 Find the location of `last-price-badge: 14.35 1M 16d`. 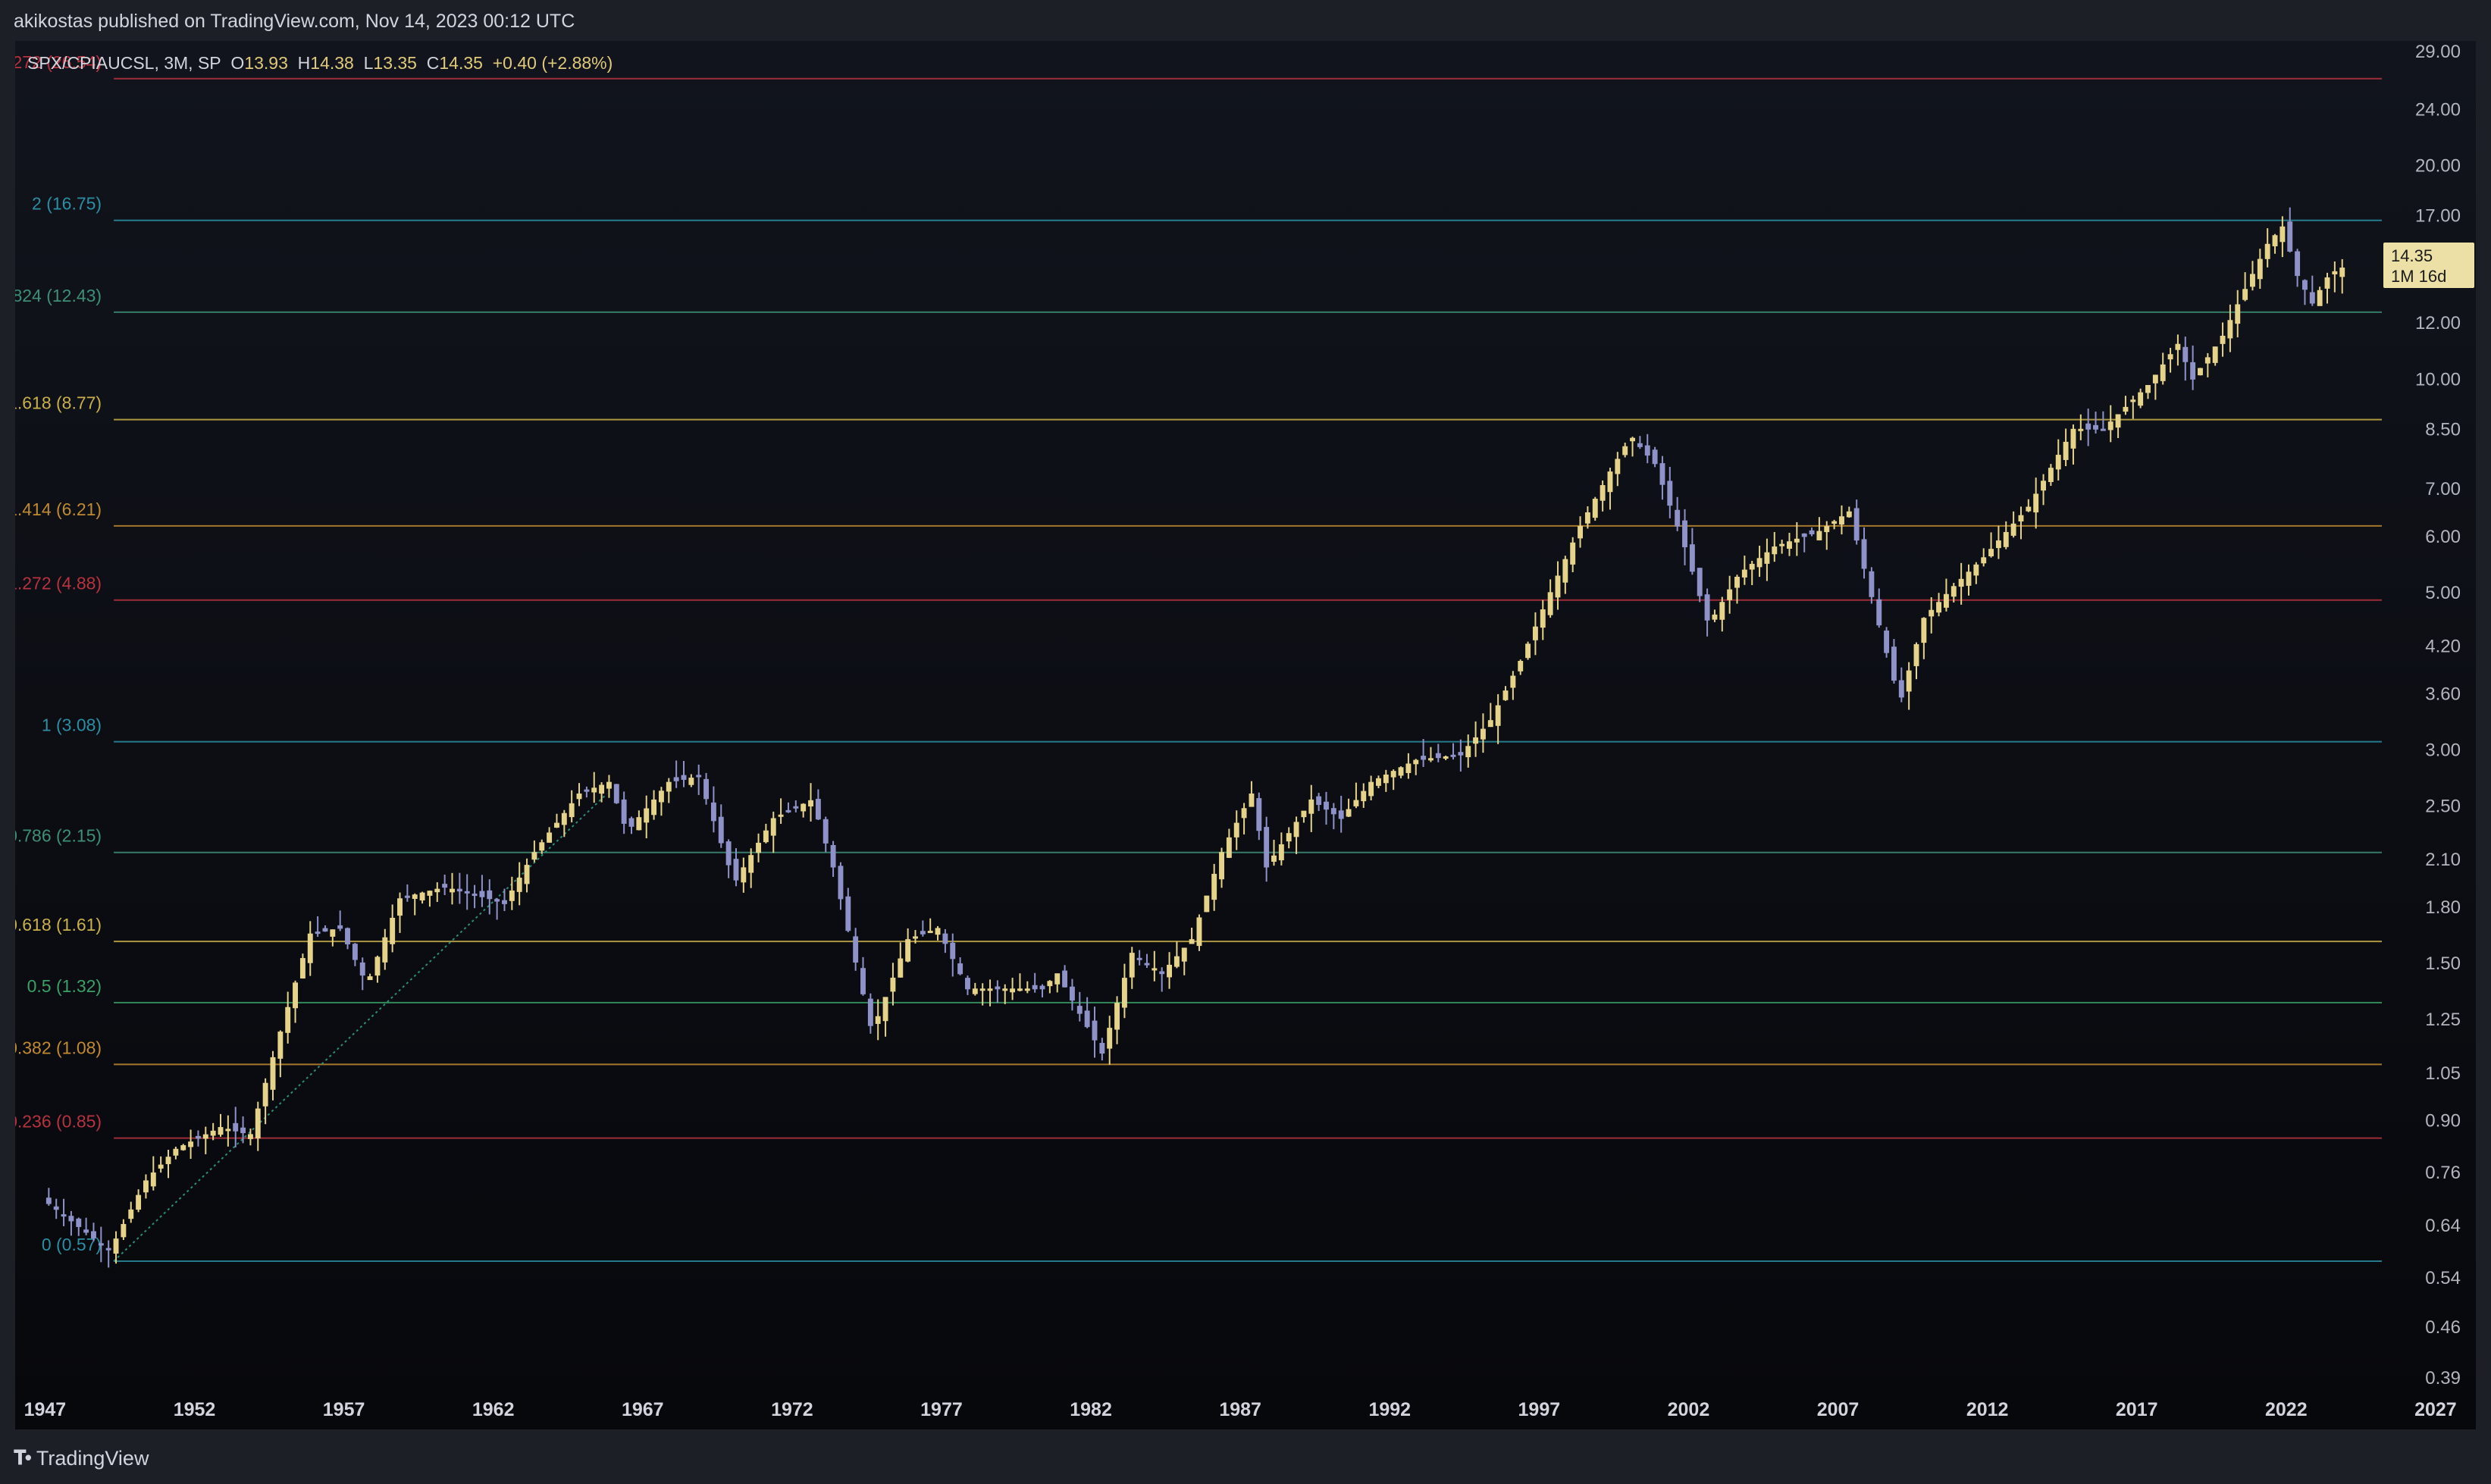

last-price-badge: 14.35 1M 16d is located at coordinates (2428, 265).